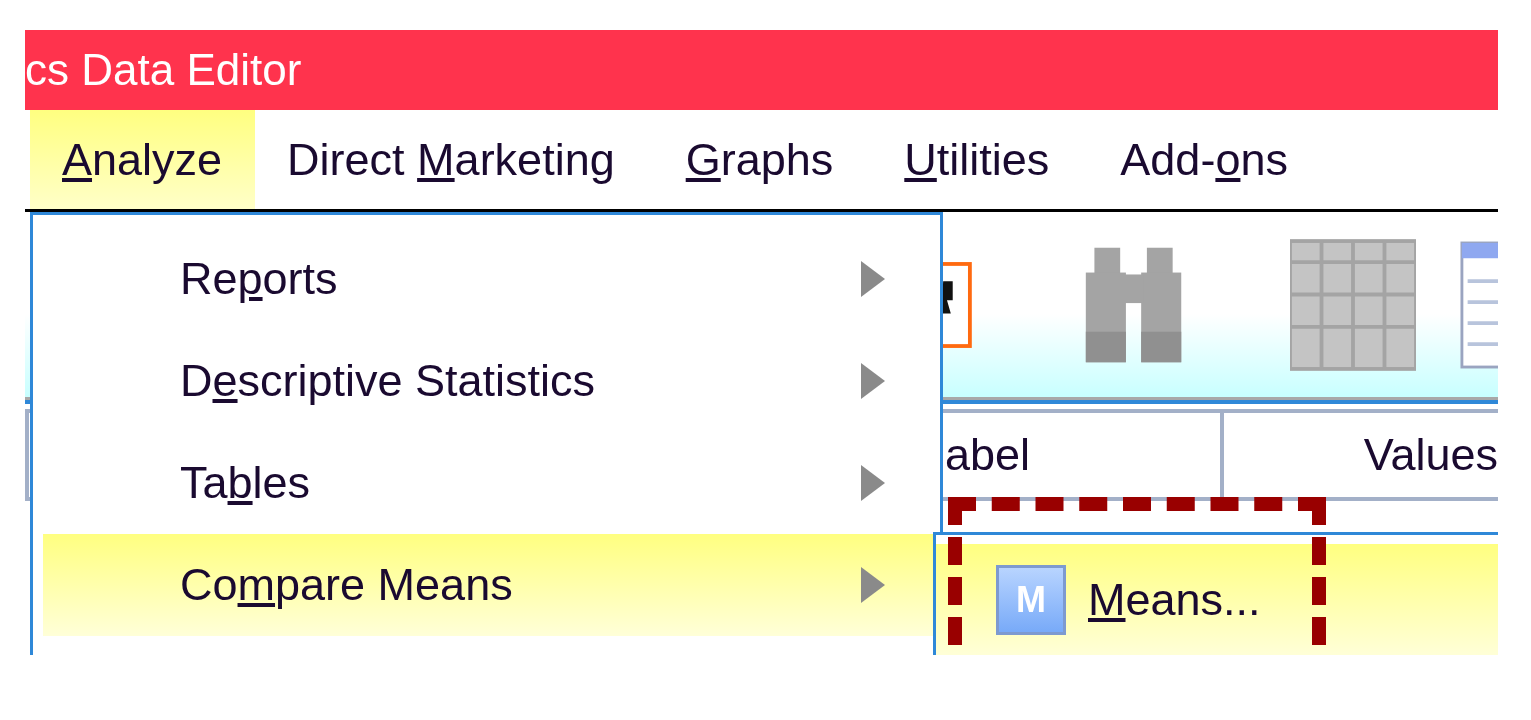 The image size is (1531, 720). I want to click on grid-icon, so click(1352, 304).